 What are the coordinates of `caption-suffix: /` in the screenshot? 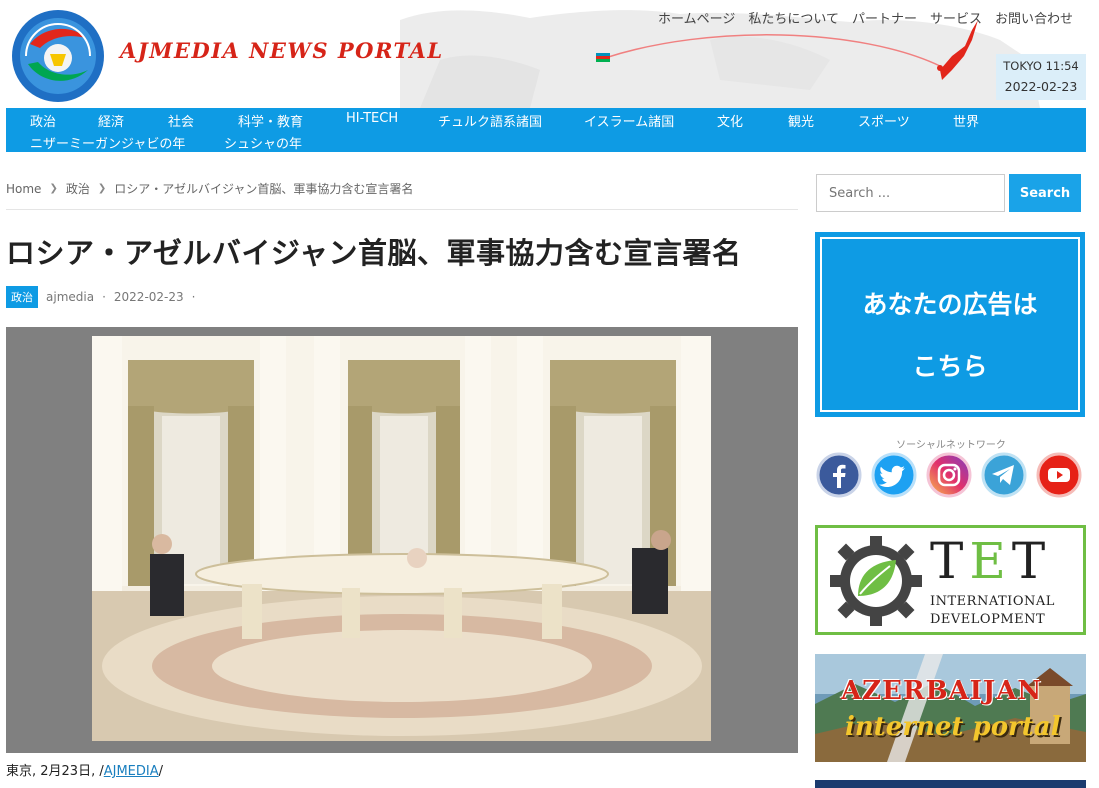 It's located at (161, 771).